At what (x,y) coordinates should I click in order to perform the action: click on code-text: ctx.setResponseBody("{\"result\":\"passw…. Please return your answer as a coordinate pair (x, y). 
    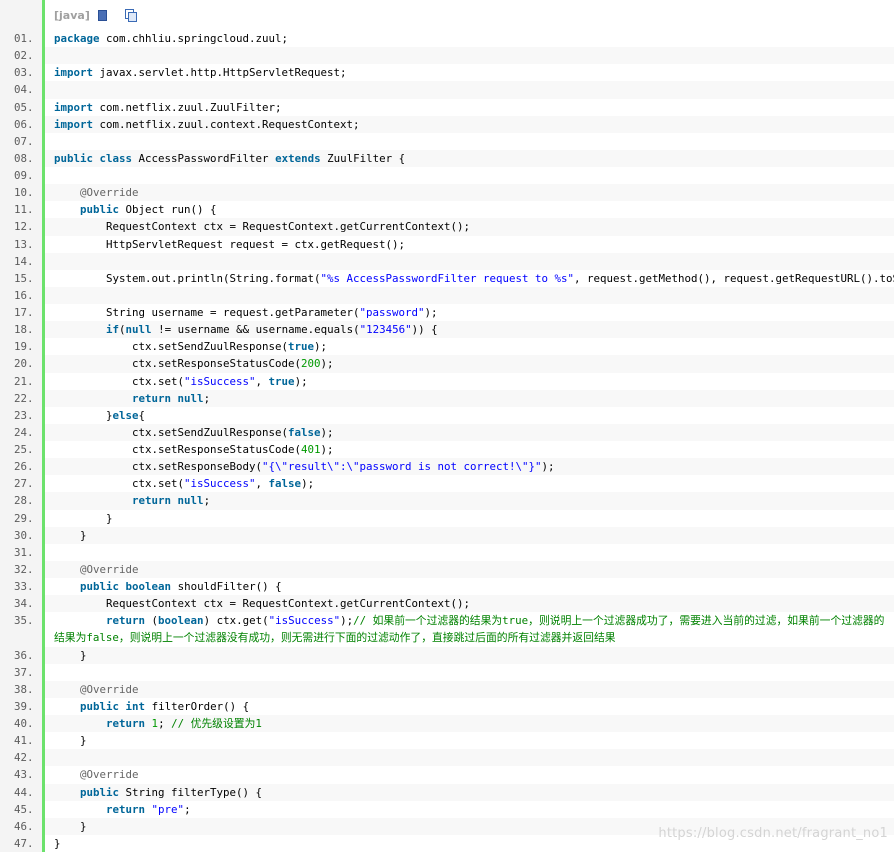
    Looking at the image, I should click on (469, 467).